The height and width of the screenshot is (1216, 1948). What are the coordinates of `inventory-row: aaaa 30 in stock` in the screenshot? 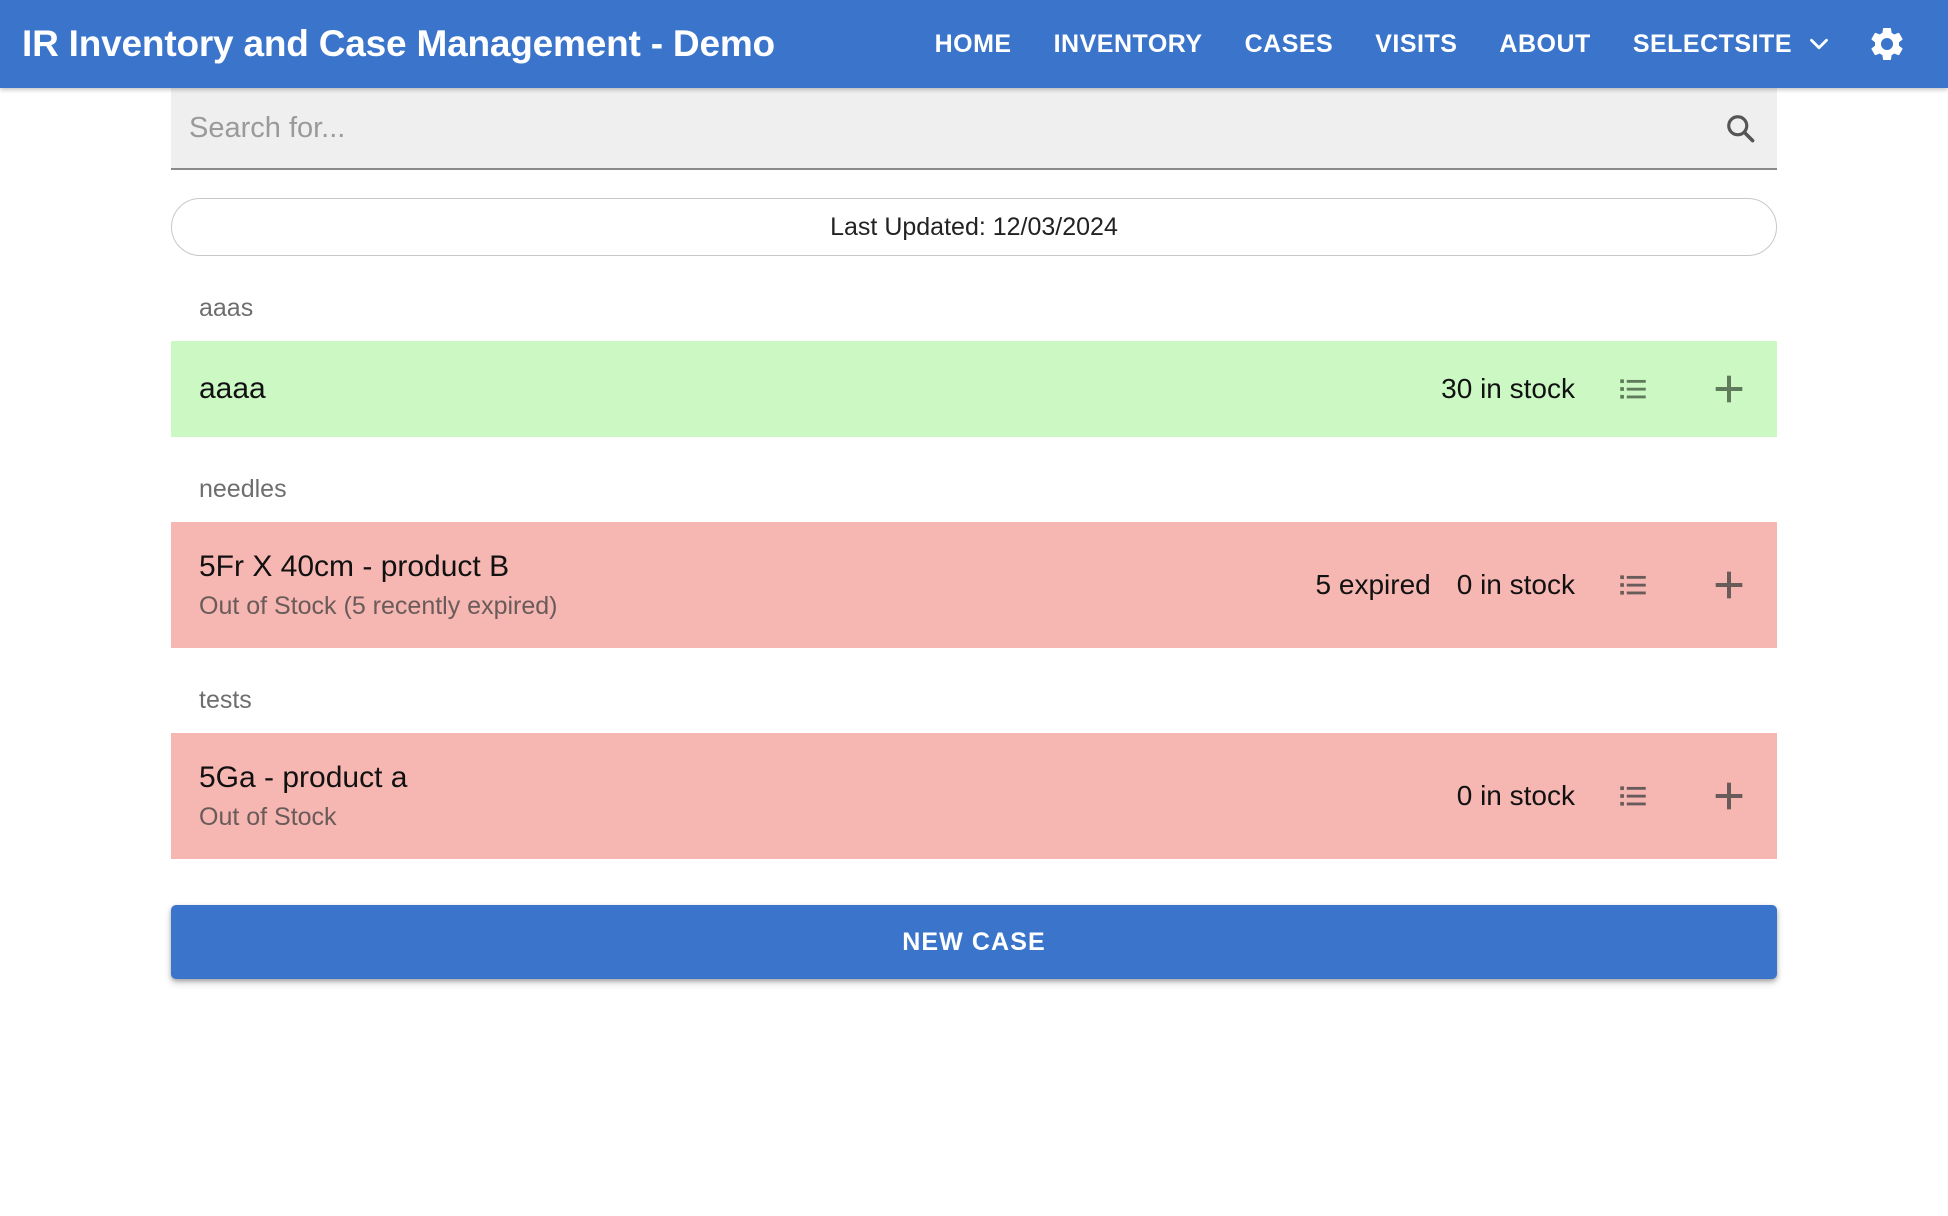 It's located at (974, 389).